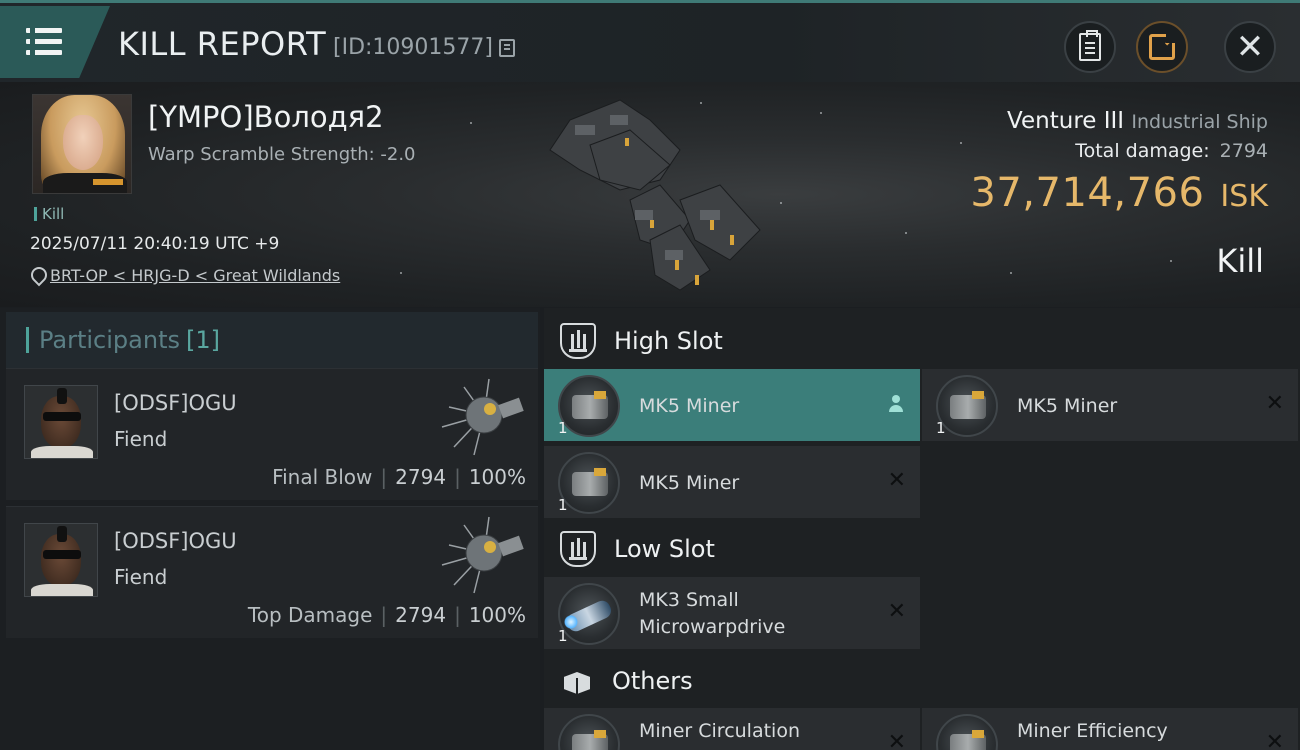 The height and width of the screenshot is (750, 1300). I want to click on victim-portrait, so click(82, 144).